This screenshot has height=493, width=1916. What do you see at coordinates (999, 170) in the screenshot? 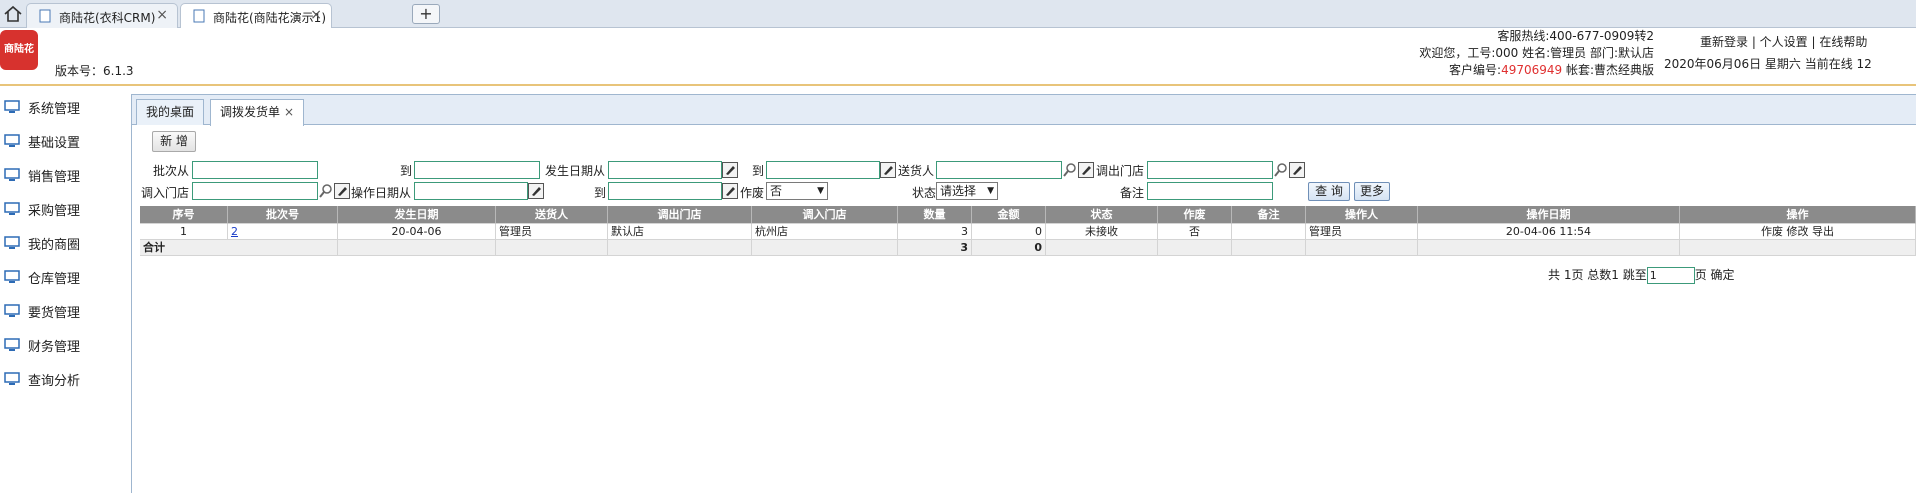
I see `sender-input` at bounding box center [999, 170].